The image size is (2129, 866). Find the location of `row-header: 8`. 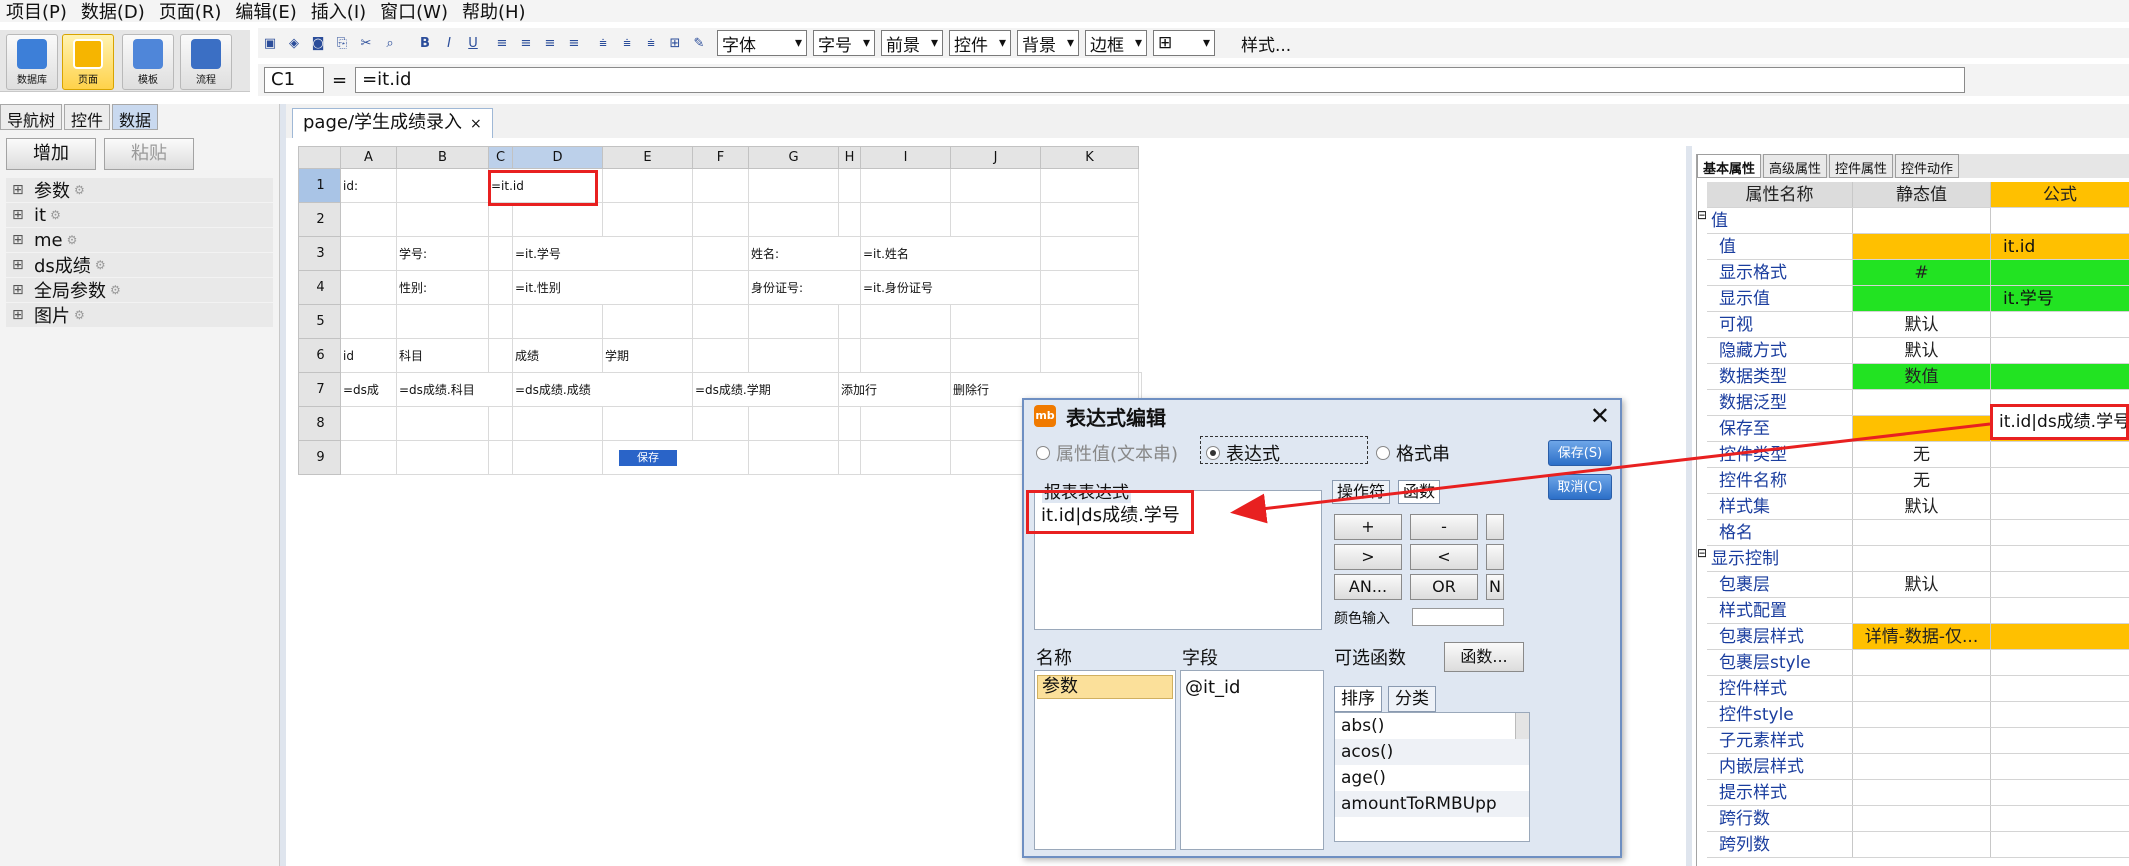

row-header: 8 is located at coordinates (319, 423).